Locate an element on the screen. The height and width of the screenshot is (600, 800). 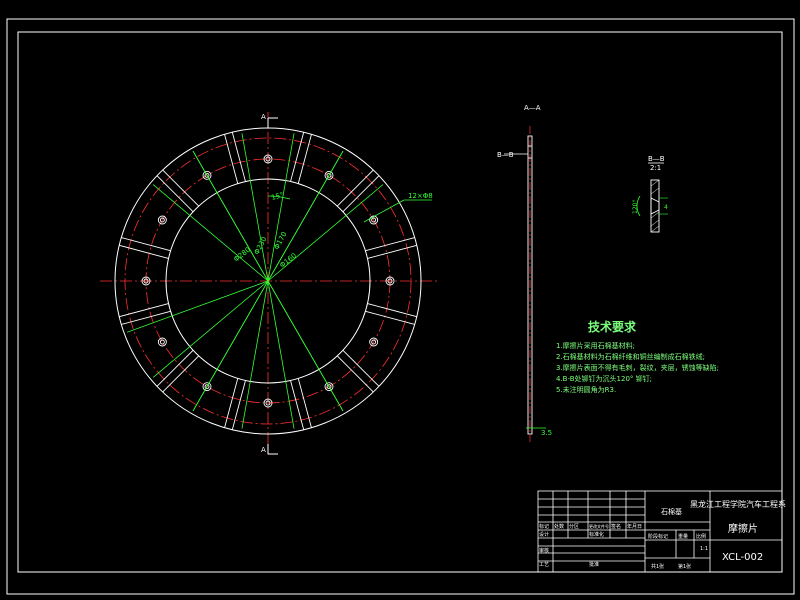
scale-value: 1:1 is located at coordinates (704, 549).